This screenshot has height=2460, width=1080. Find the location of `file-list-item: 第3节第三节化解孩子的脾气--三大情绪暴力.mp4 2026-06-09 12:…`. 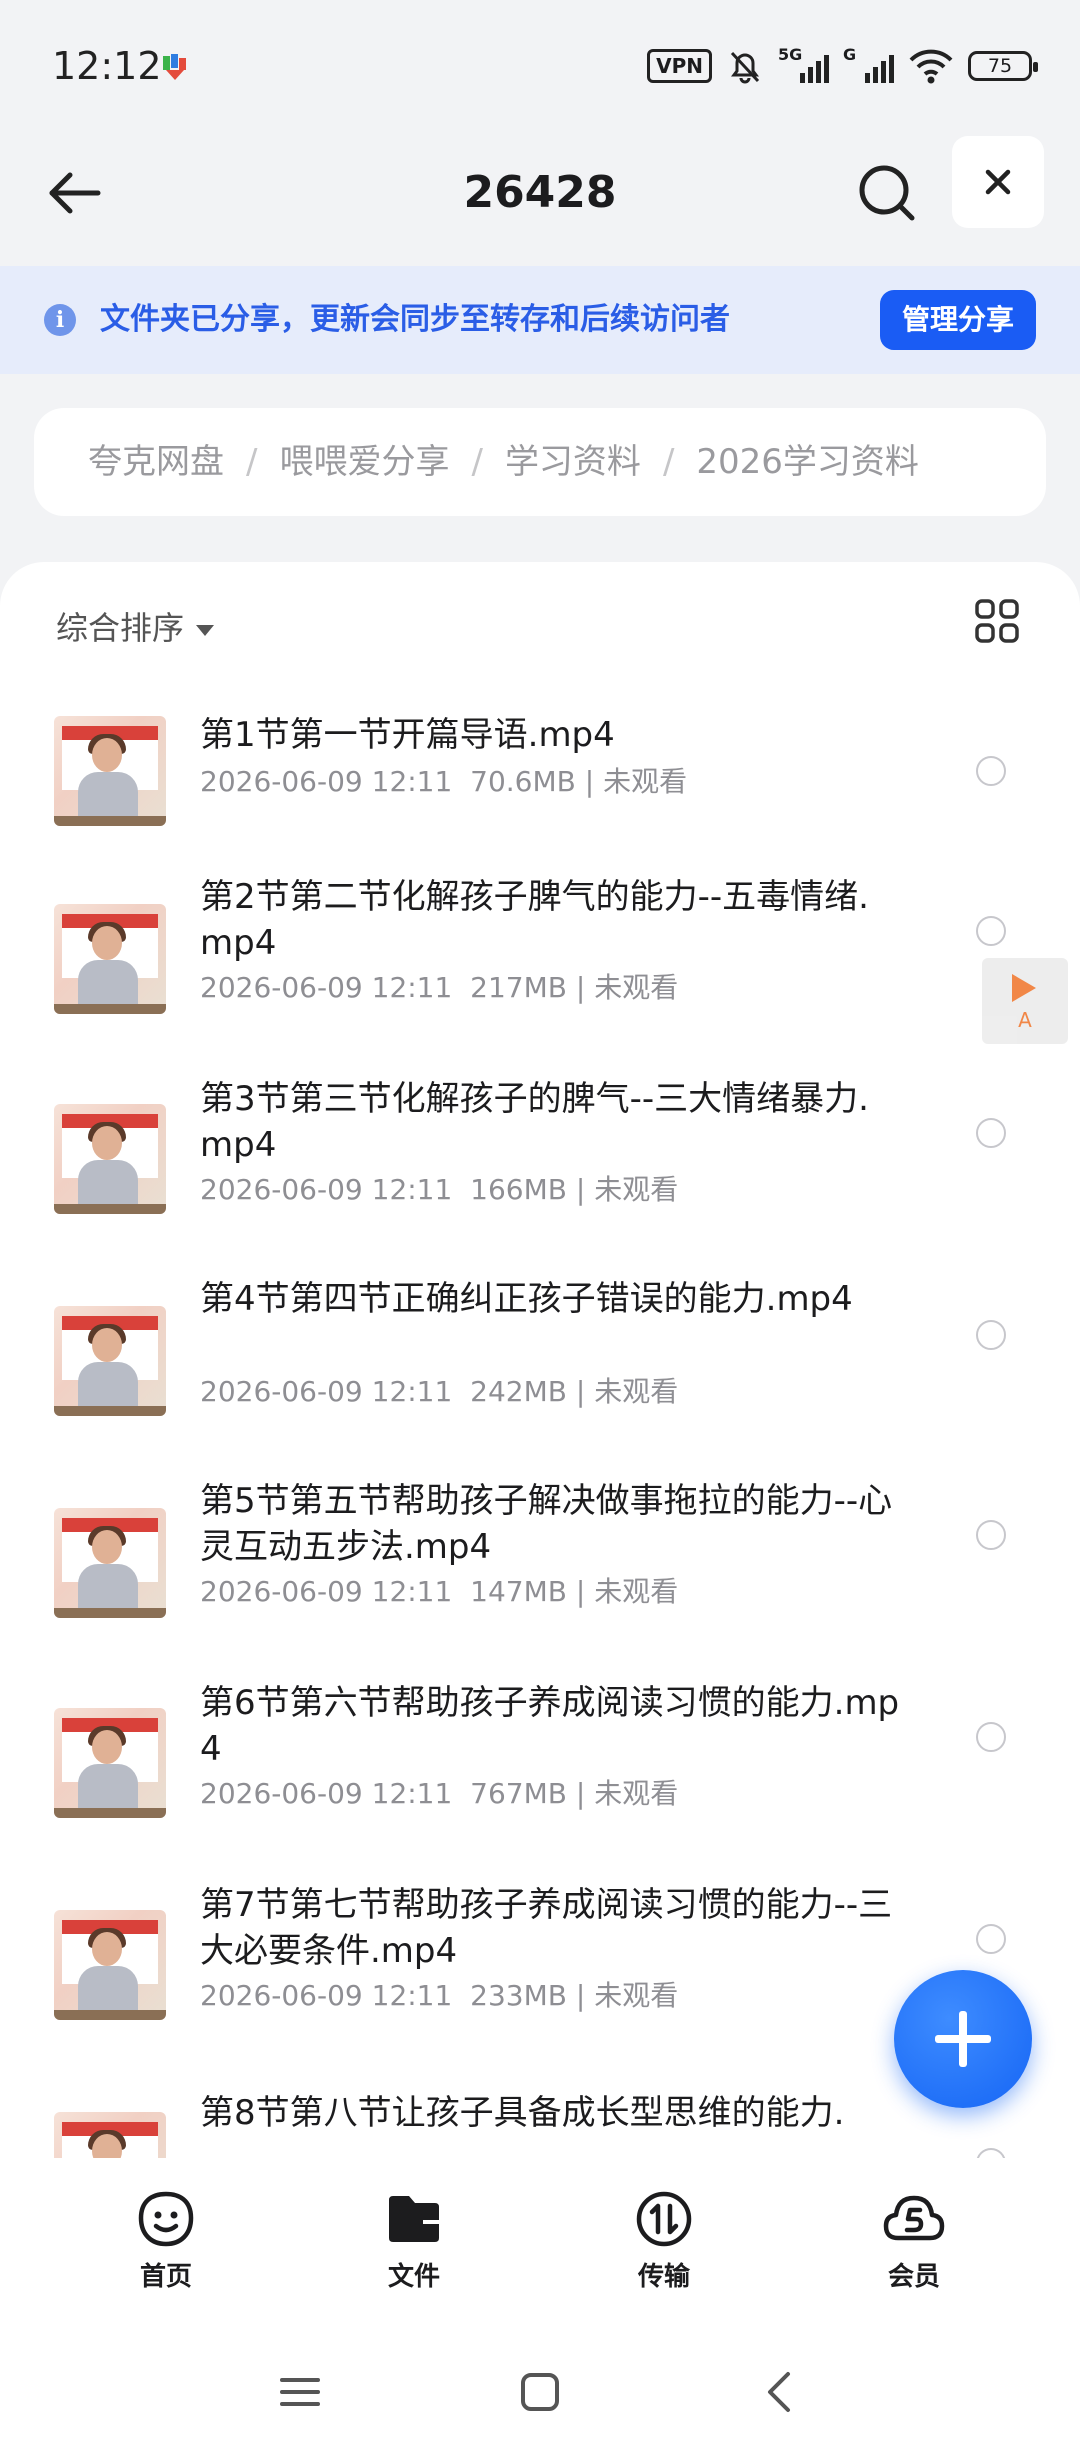

file-list-item: 第3节第三节化解孩子的脾气--三大情绪暴力.mp4 2026-06-09 12:… is located at coordinates (540, 1175).